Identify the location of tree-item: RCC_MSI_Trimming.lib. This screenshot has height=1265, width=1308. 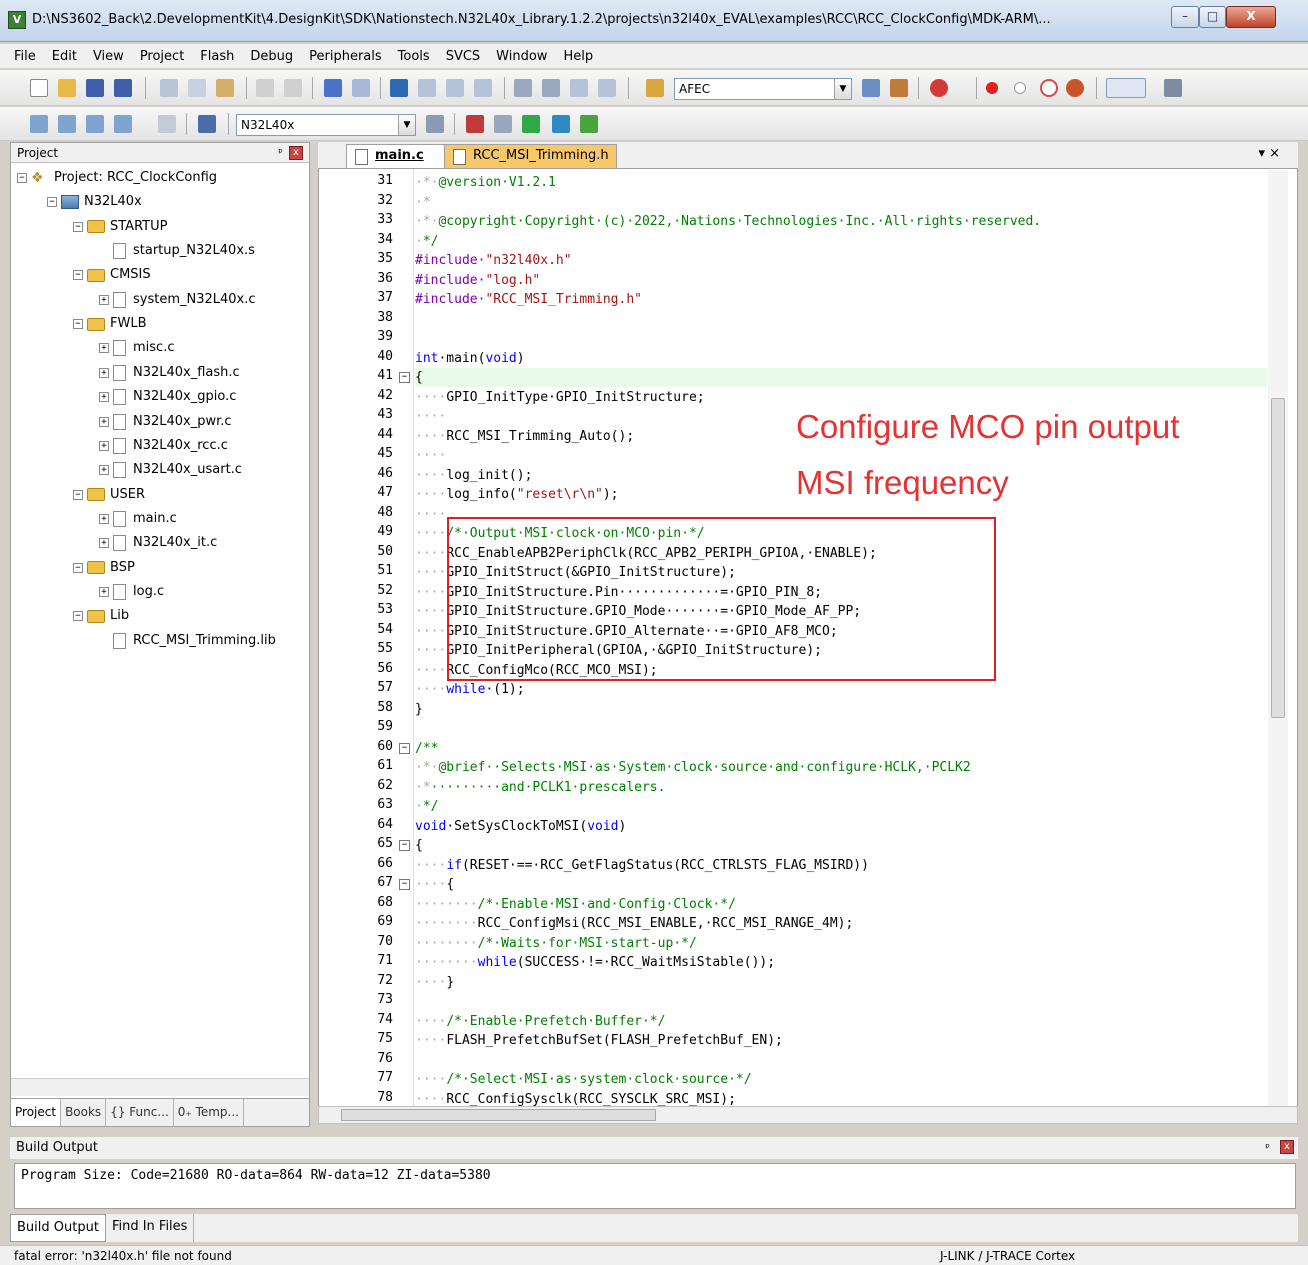
(187, 641).